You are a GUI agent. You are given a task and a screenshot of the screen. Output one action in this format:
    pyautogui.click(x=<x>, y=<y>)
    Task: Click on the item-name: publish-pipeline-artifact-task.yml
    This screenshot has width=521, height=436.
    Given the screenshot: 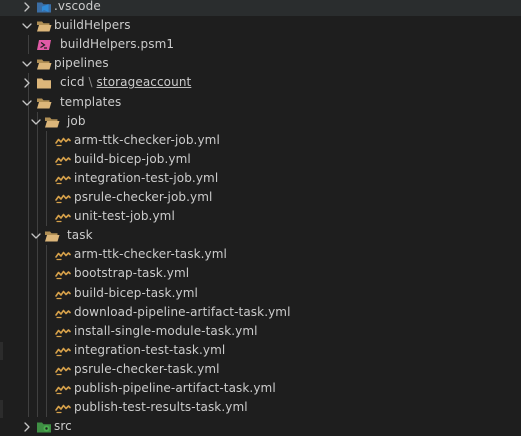 What is the action you would take?
    pyautogui.click(x=175, y=388)
    